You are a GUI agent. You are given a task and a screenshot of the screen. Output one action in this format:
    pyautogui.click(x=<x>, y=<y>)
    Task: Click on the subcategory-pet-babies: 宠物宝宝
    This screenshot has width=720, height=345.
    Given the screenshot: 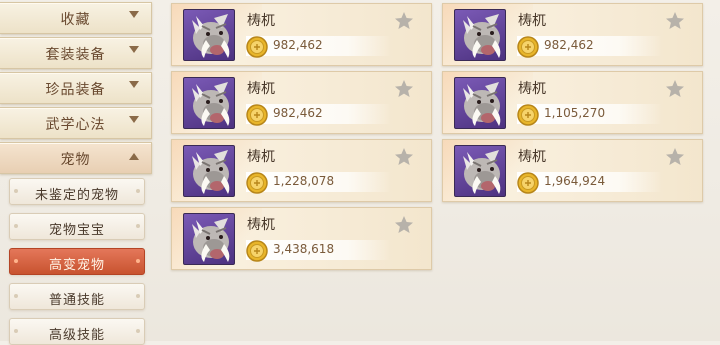 What is the action you would take?
    pyautogui.click(x=77, y=226)
    